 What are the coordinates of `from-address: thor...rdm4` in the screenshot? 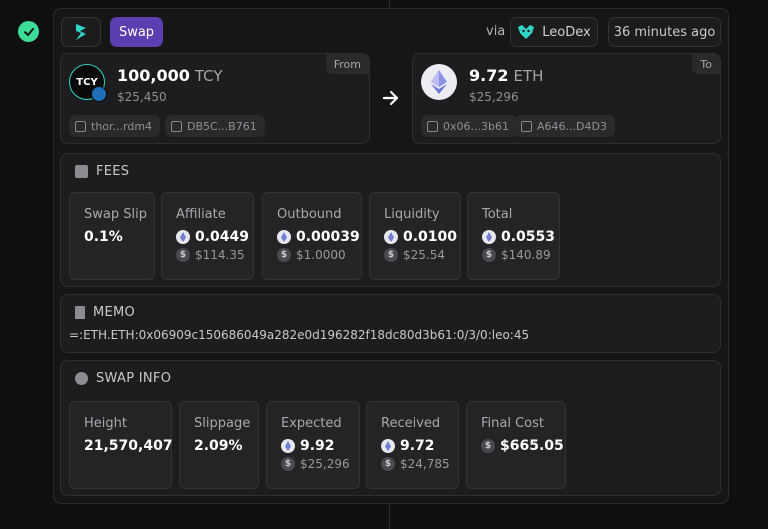 It's located at (122, 126).